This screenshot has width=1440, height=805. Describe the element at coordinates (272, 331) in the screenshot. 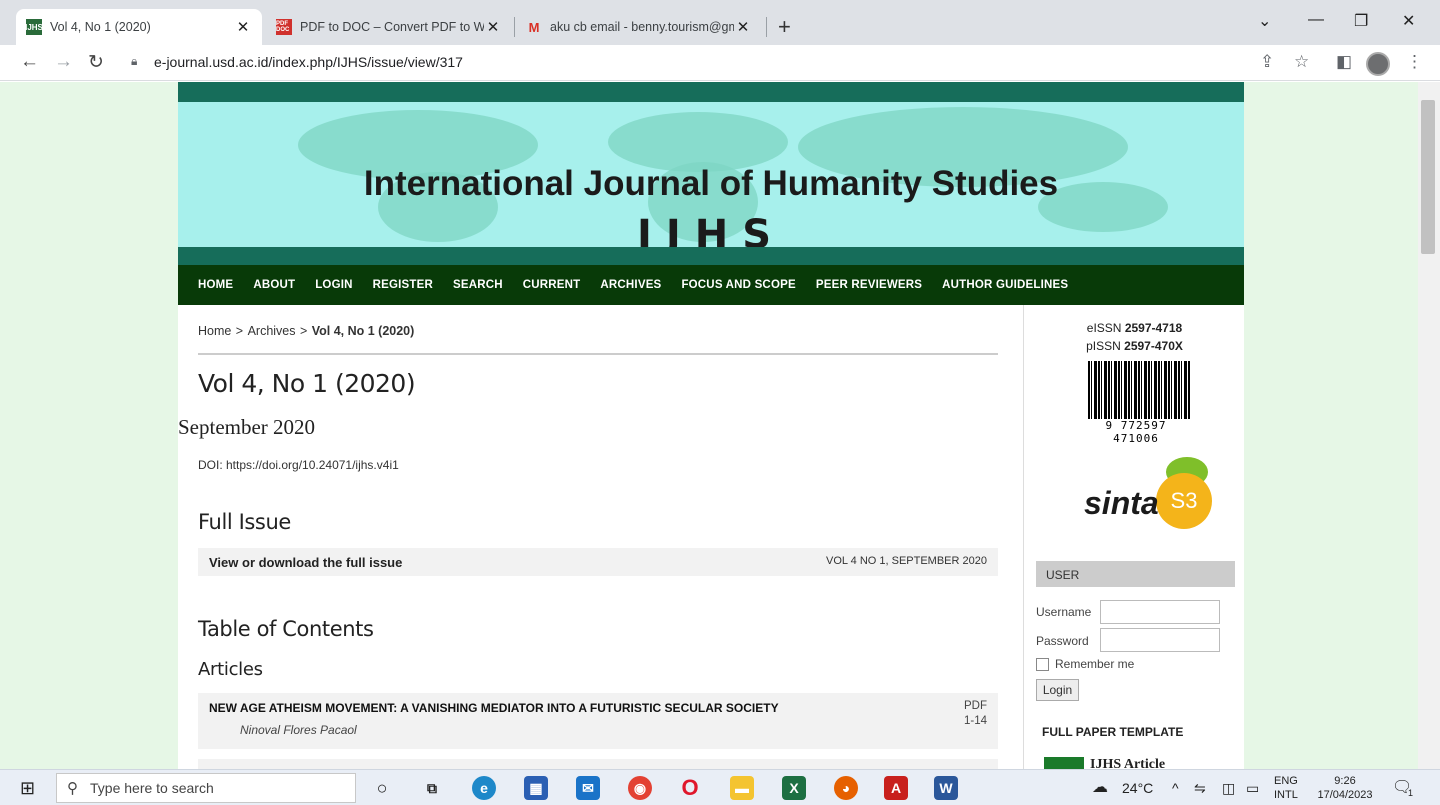

I see `breadcrumb-archives: Archives` at that location.